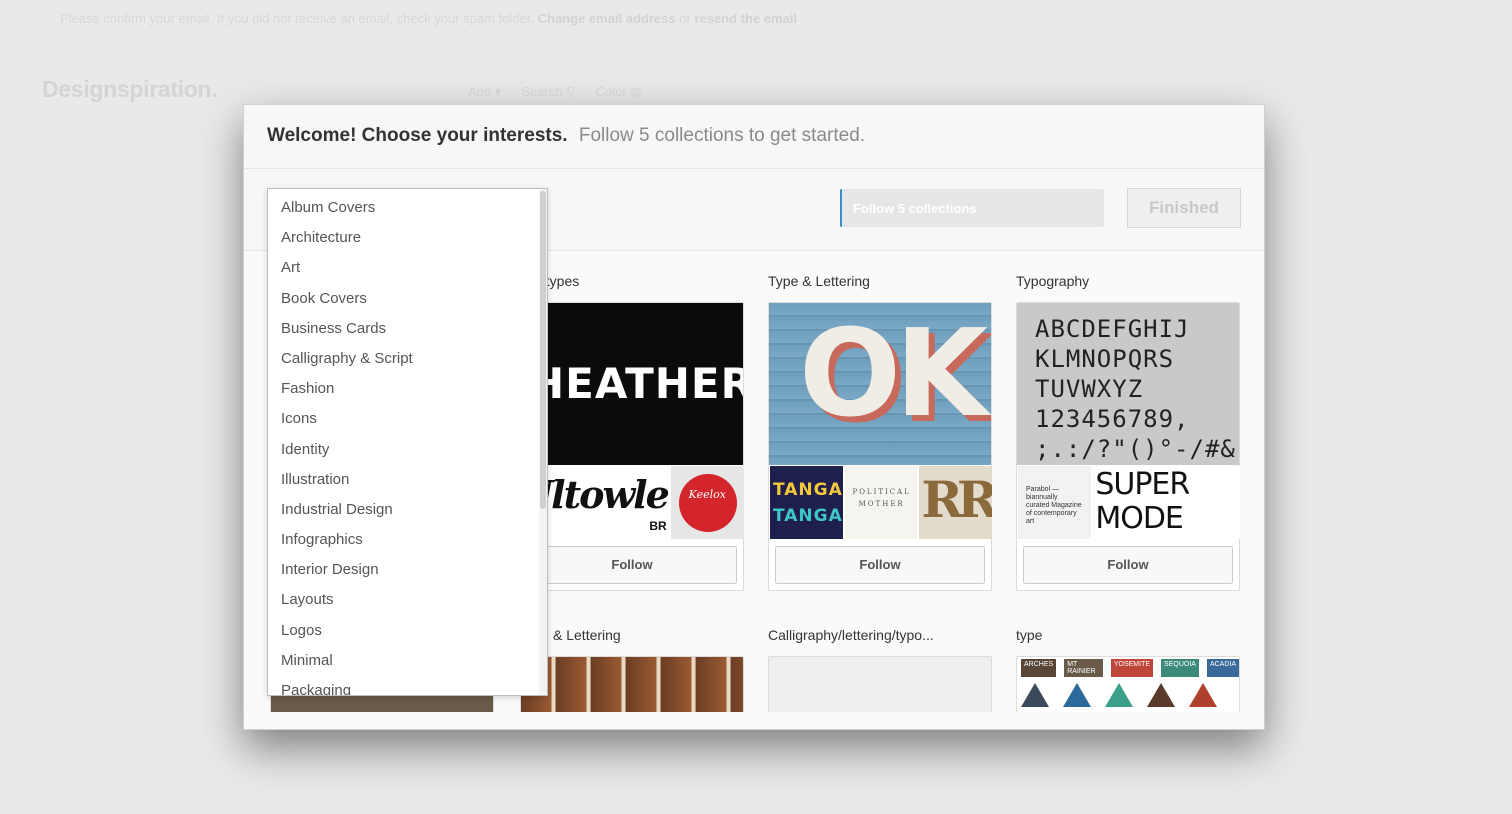 The image size is (1512, 814). I want to click on collection-hero-image: OK, so click(880, 384).